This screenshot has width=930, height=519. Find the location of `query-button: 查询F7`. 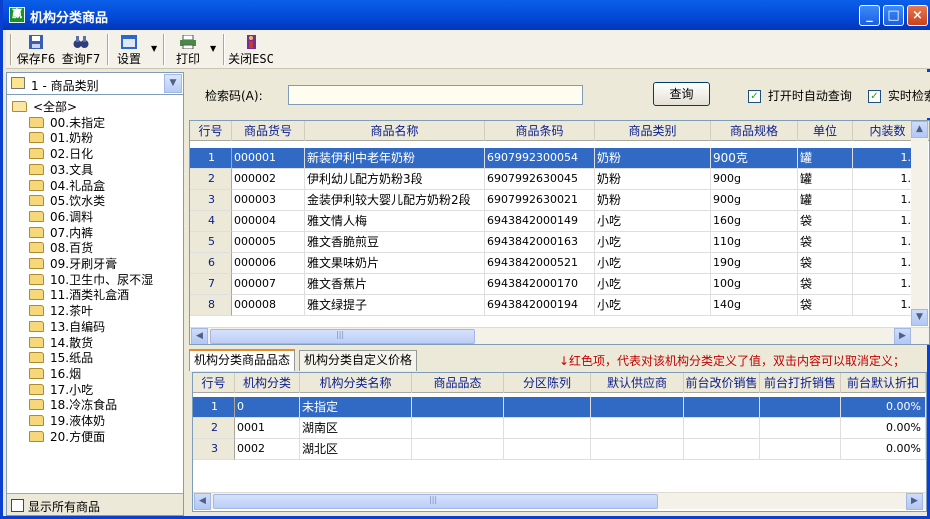

query-button: 查询F7 is located at coordinates (81, 50).